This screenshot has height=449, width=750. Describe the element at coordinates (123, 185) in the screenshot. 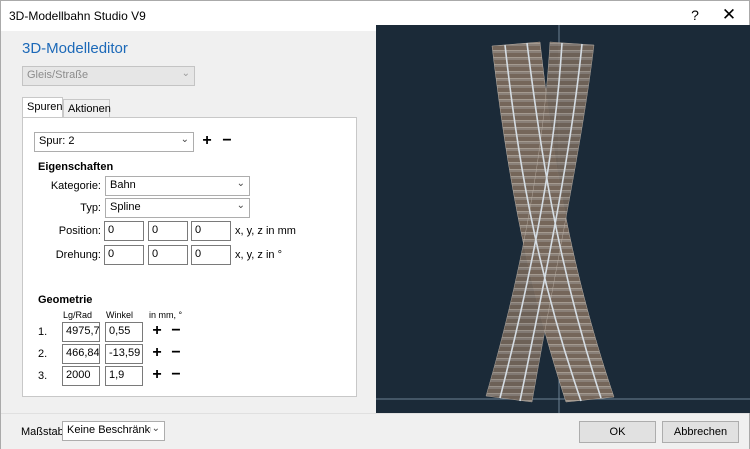

I see `category-select-value: Bahn` at that location.